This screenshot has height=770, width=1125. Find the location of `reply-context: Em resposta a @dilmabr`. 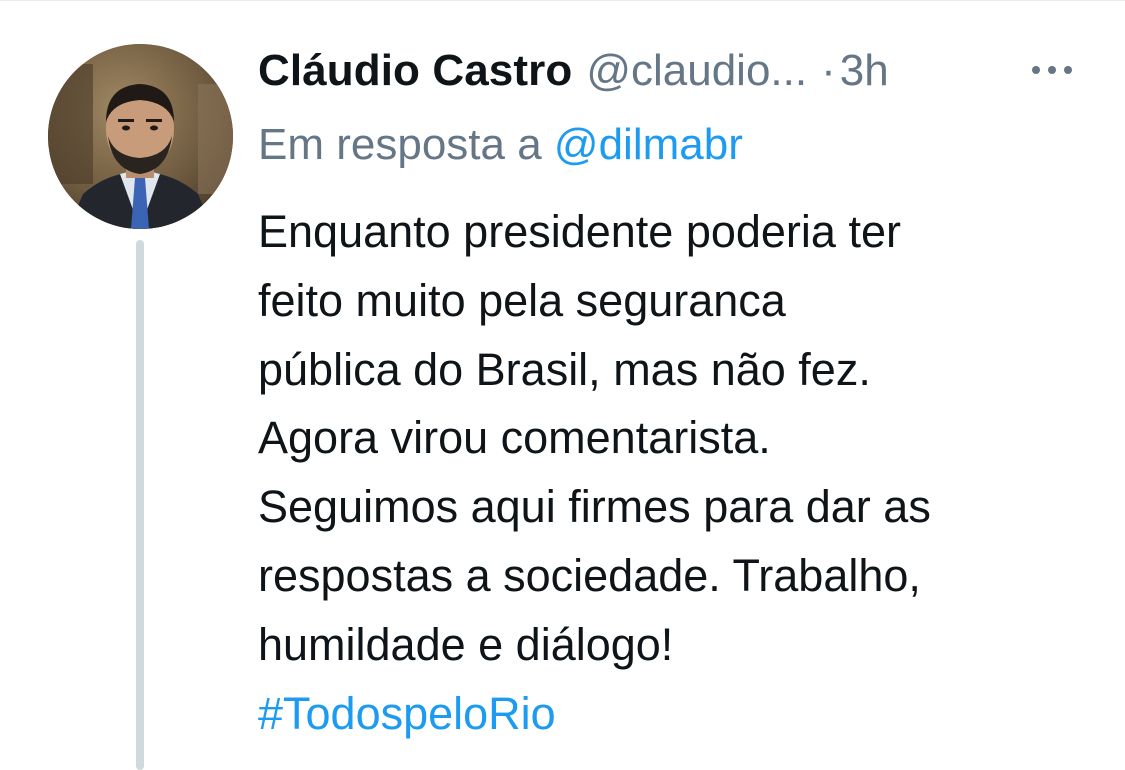

reply-context: Em resposta a @dilmabr is located at coordinates (500, 145).